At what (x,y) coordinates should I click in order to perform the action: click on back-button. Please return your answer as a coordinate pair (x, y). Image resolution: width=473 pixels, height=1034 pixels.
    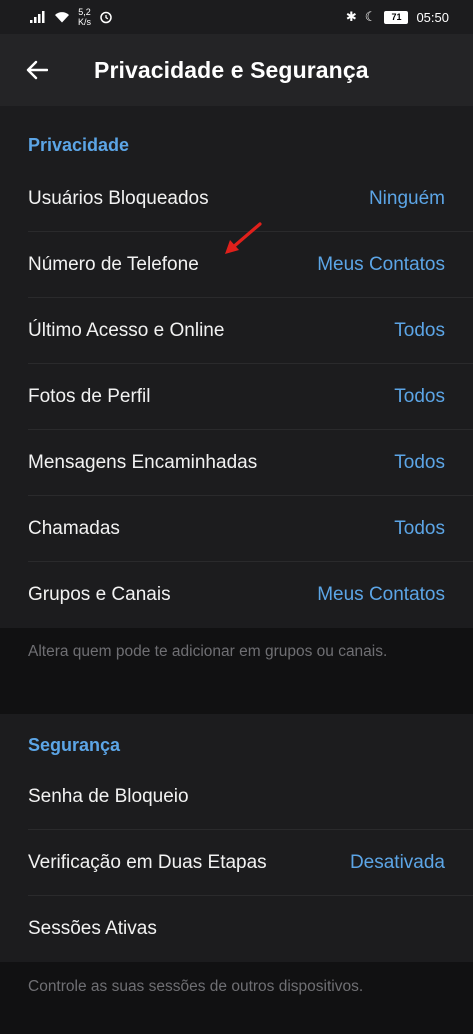
    Looking at the image, I should click on (37, 70).